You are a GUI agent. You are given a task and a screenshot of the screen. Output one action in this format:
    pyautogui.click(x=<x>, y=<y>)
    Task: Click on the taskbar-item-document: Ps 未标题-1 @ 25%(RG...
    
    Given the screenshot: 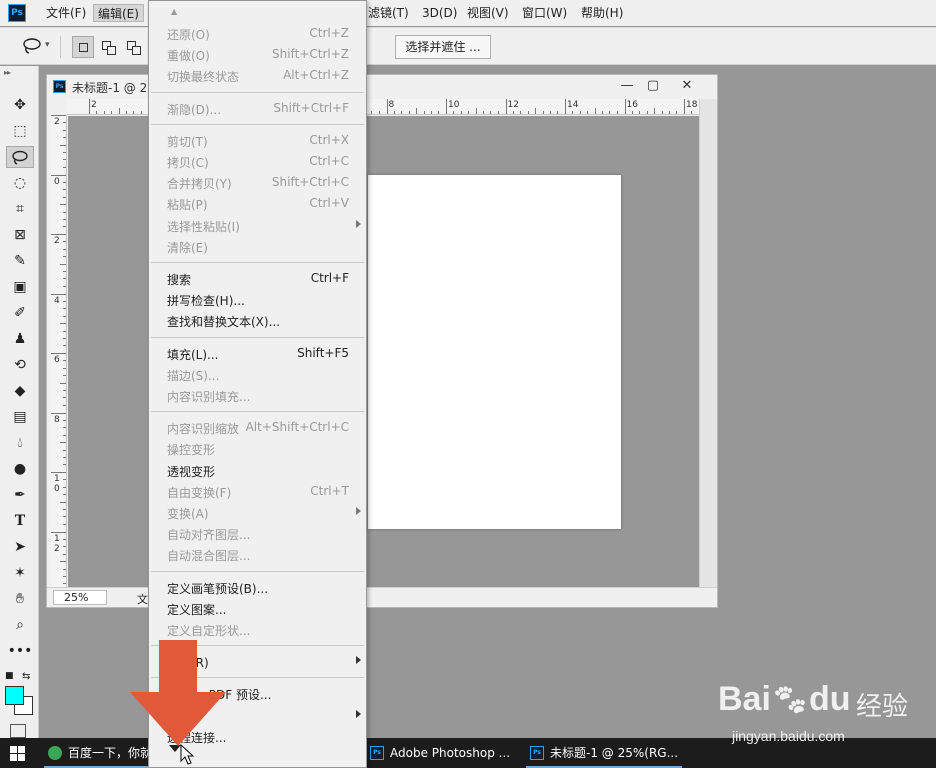 What is the action you would take?
    pyautogui.click(x=604, y=753)
    